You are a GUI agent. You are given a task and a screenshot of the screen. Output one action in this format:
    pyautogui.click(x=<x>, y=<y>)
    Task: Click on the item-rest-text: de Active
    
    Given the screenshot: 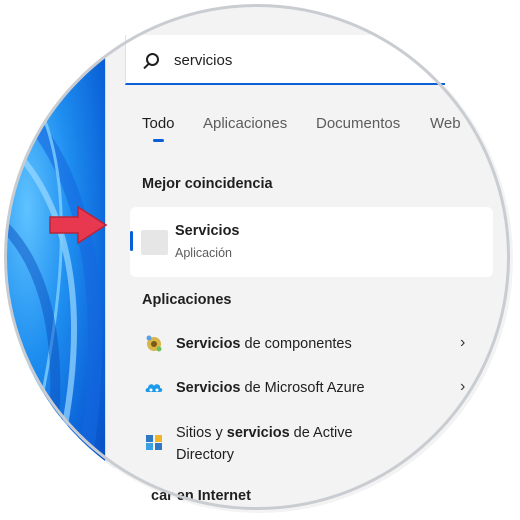 What is the action you would take?
    pyautogui.click(x=321, y=433)
    